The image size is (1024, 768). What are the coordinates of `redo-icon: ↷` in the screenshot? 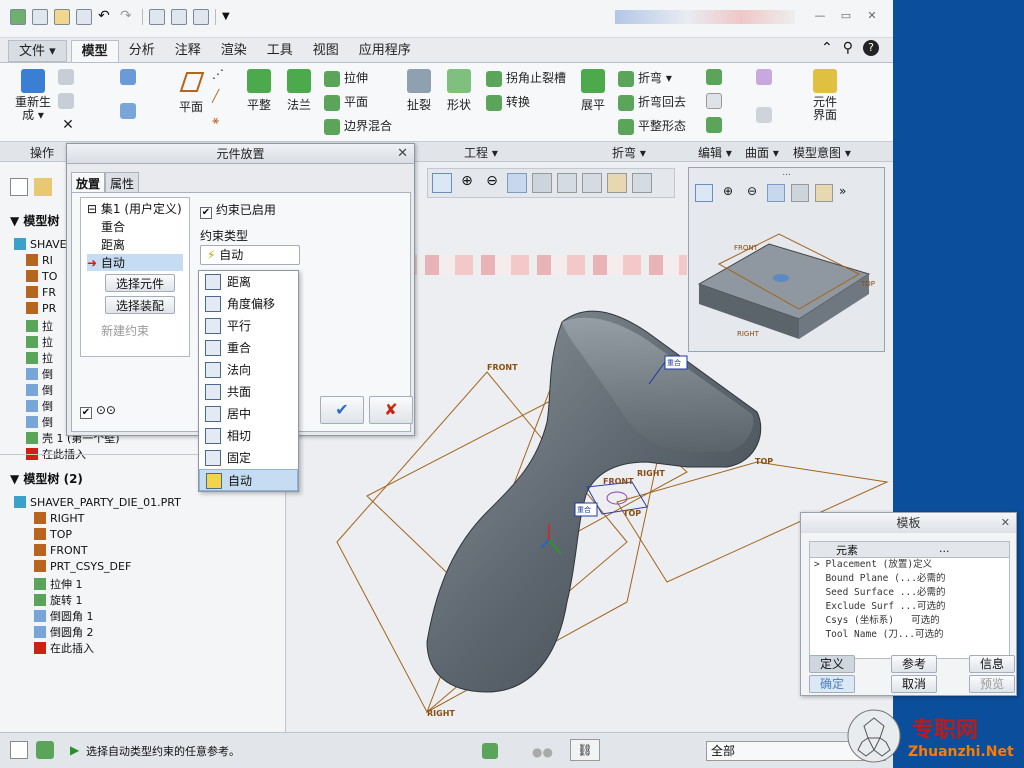 It's located at (128, 17).